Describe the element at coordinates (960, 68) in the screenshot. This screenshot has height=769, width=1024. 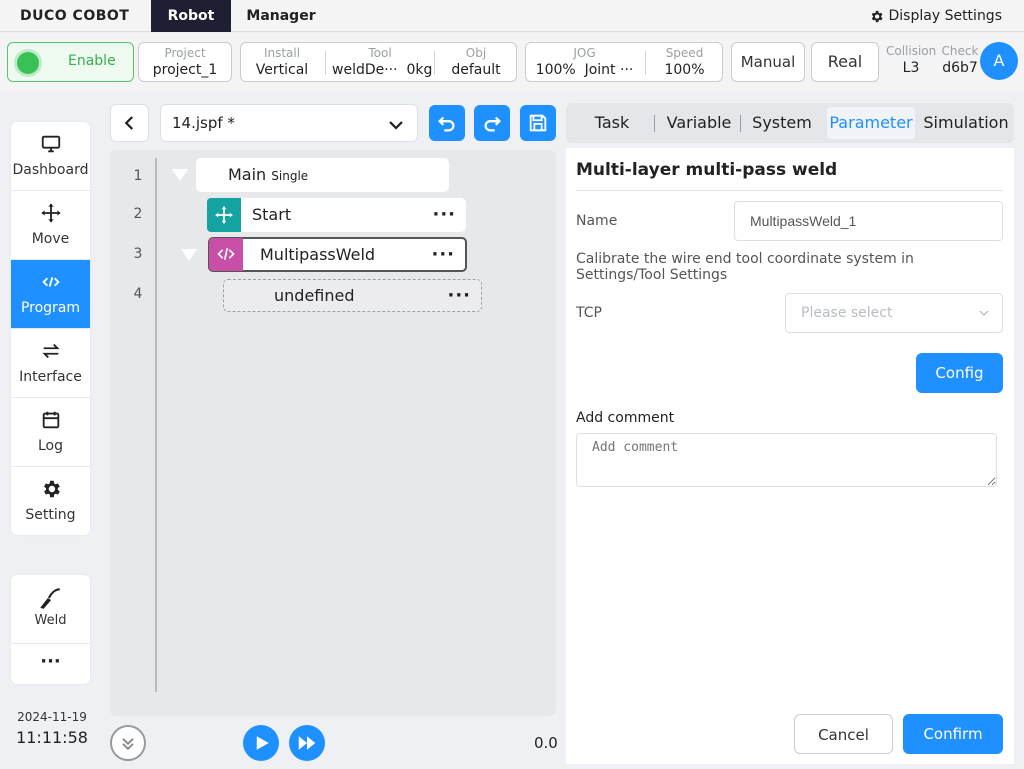
I see `check-value: d6b7` at that location.